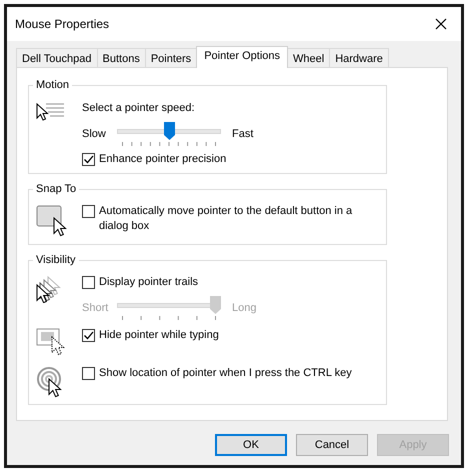  I want to click on tab: Hardware, so click(359, 57).